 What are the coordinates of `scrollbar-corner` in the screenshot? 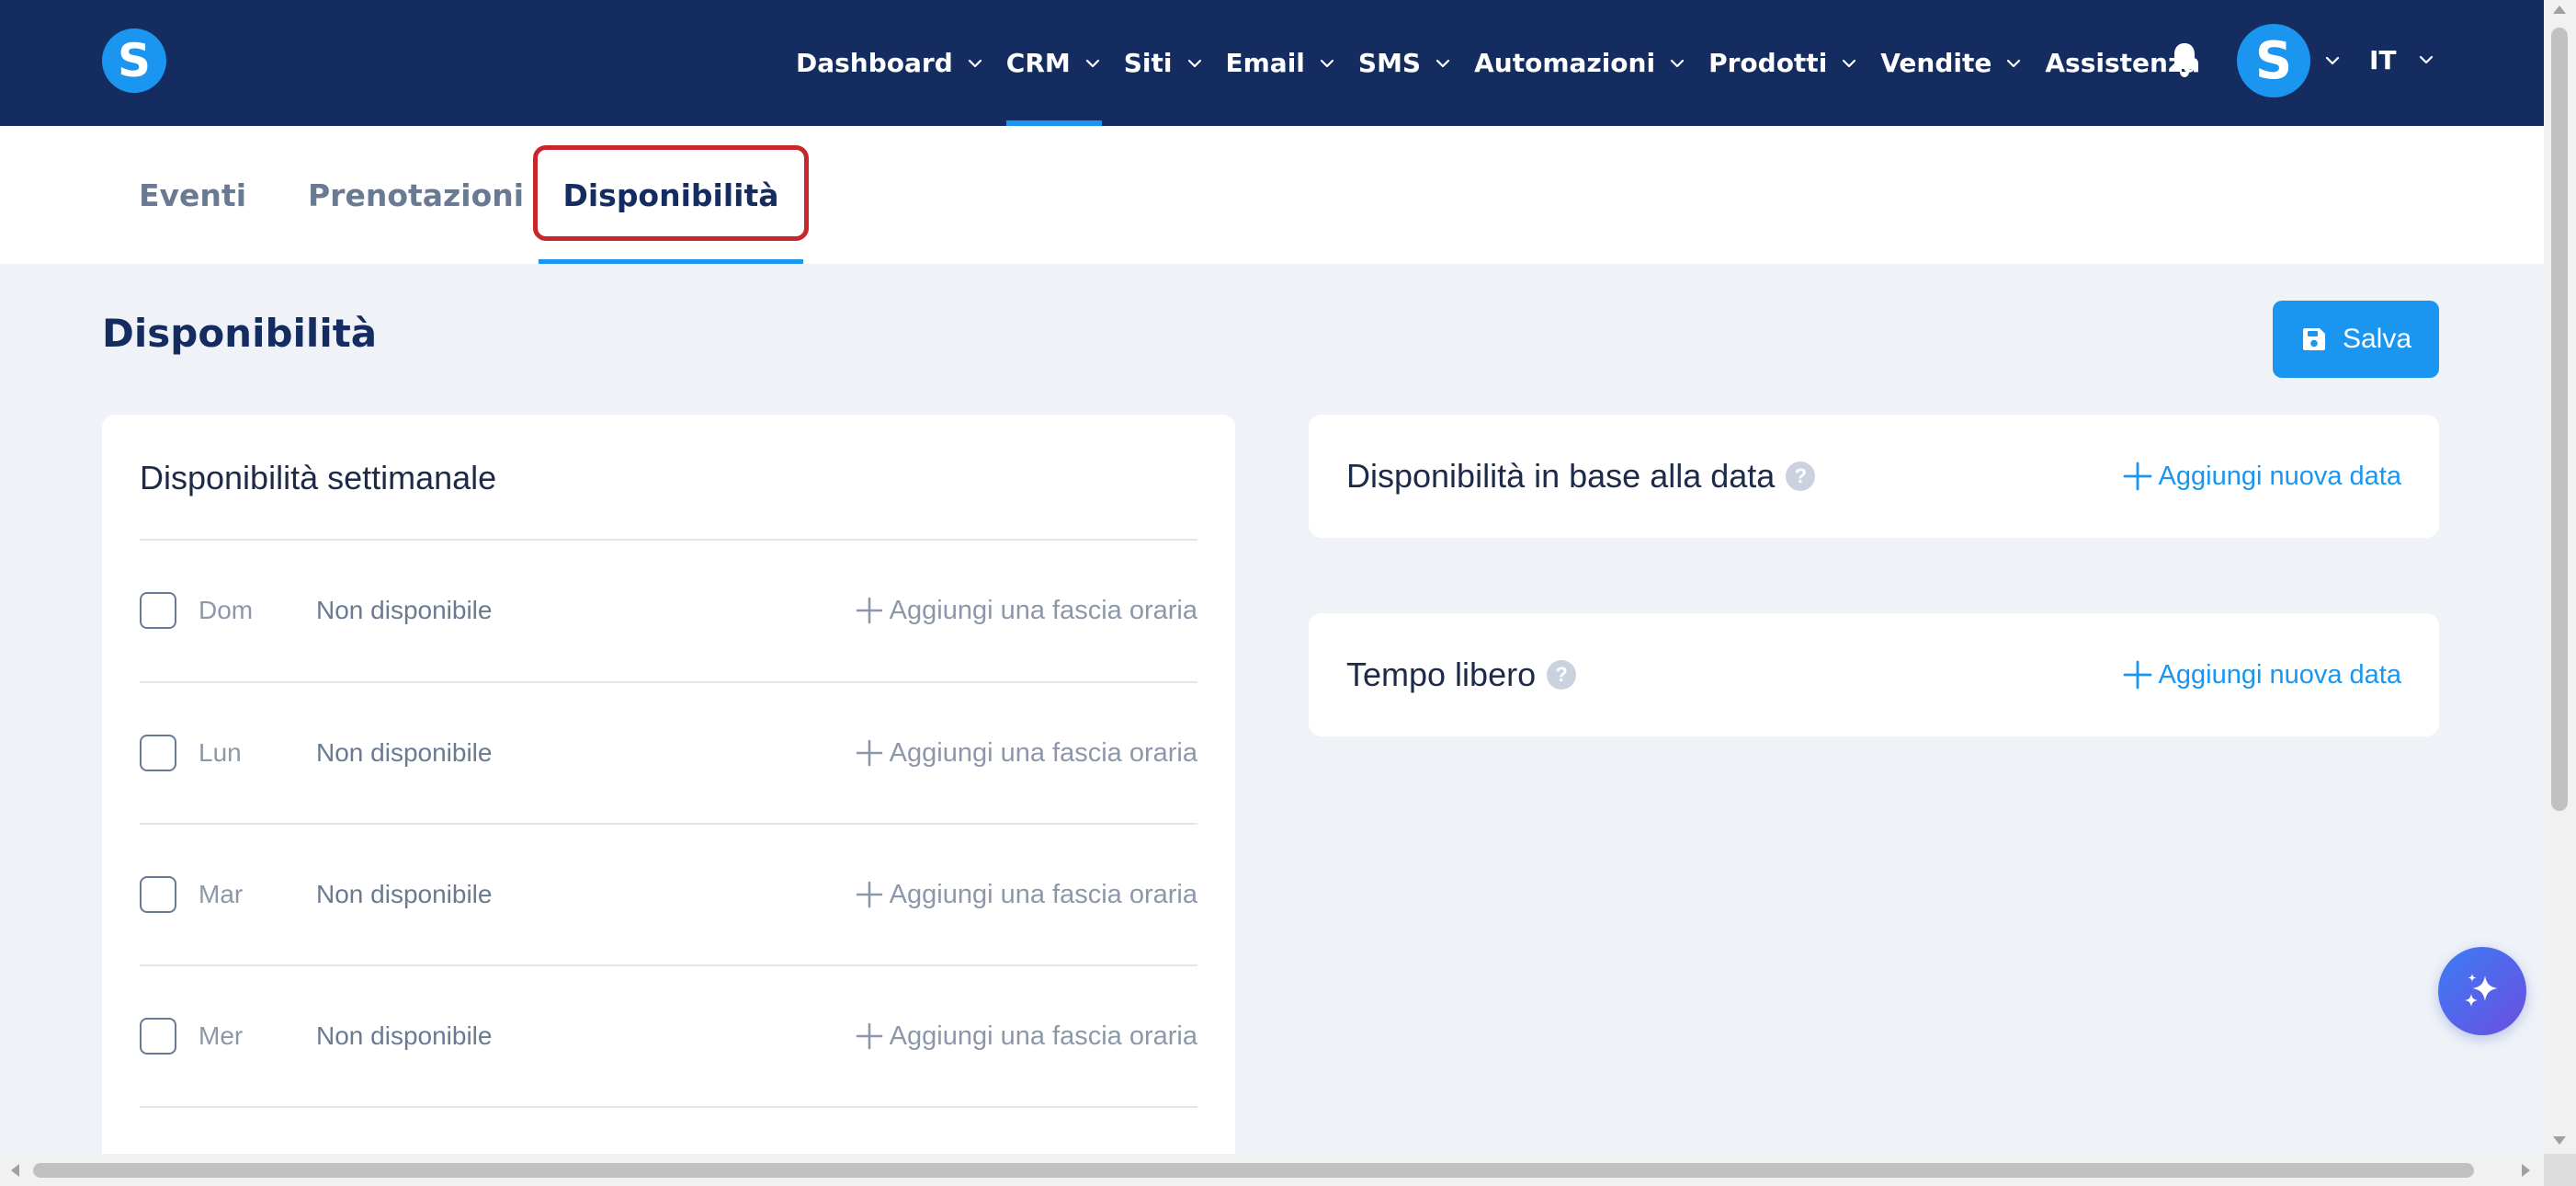 It's located at (2560, 1170).